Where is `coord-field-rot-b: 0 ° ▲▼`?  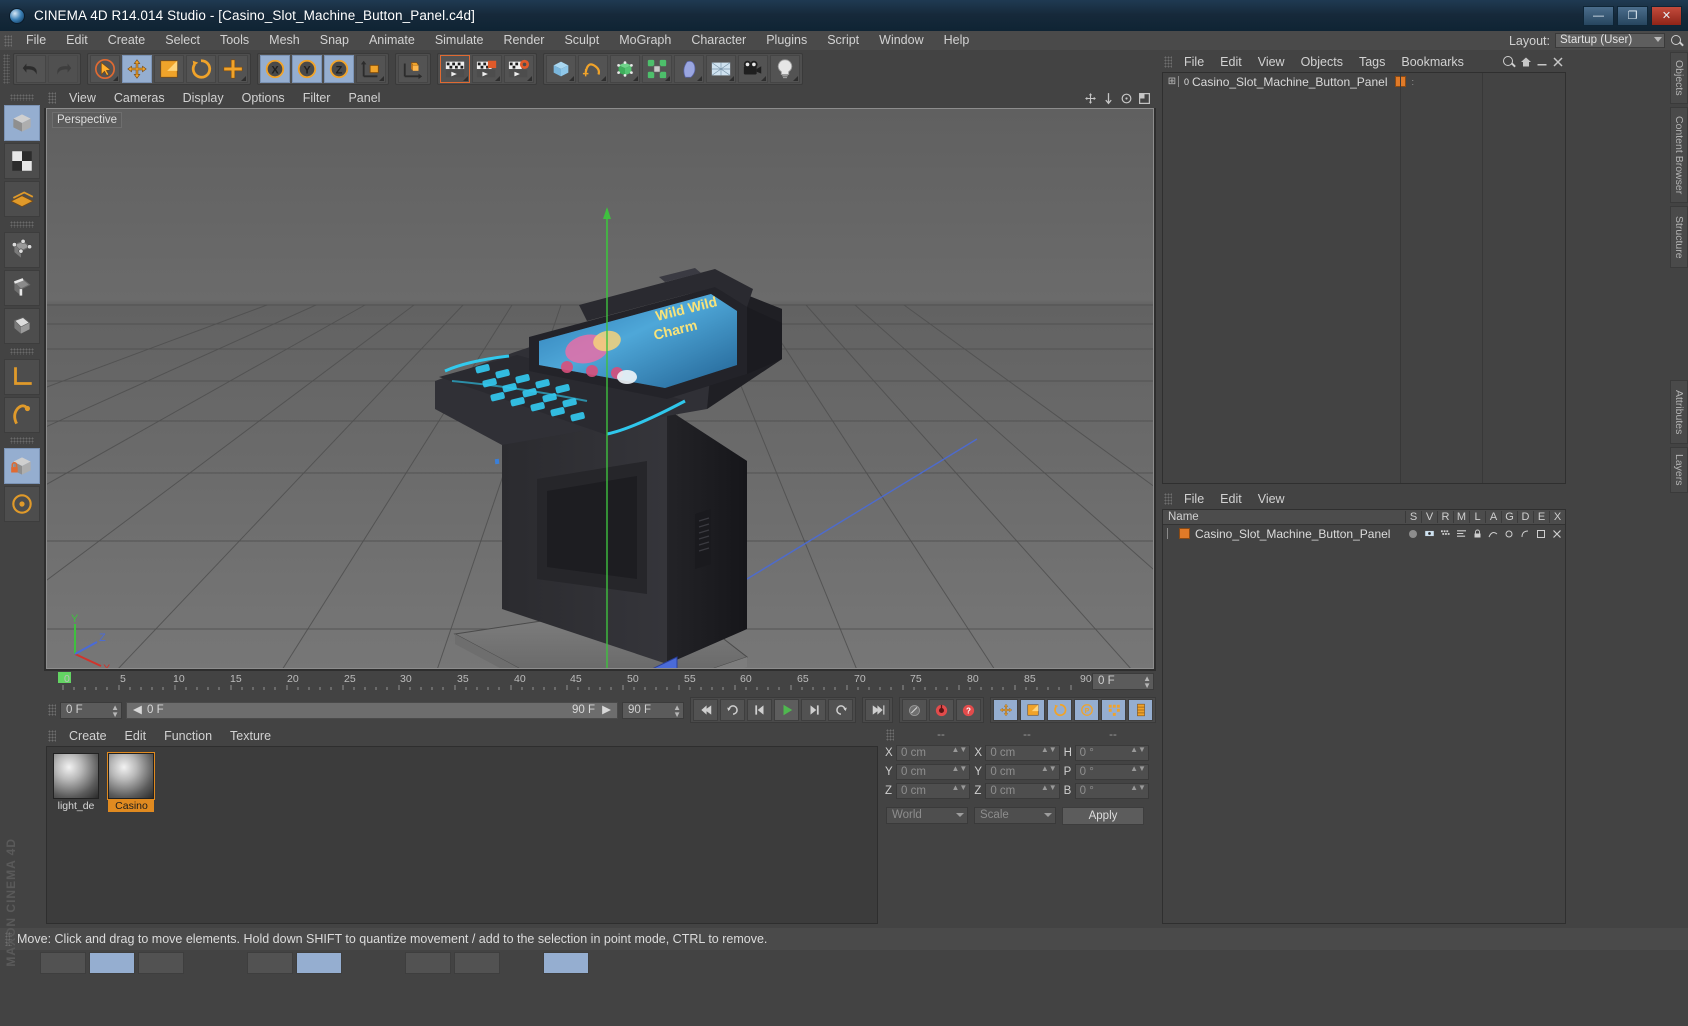
coord-field-rot-b: 0 ° ▲▼ is located at coordinates (1111, 791).